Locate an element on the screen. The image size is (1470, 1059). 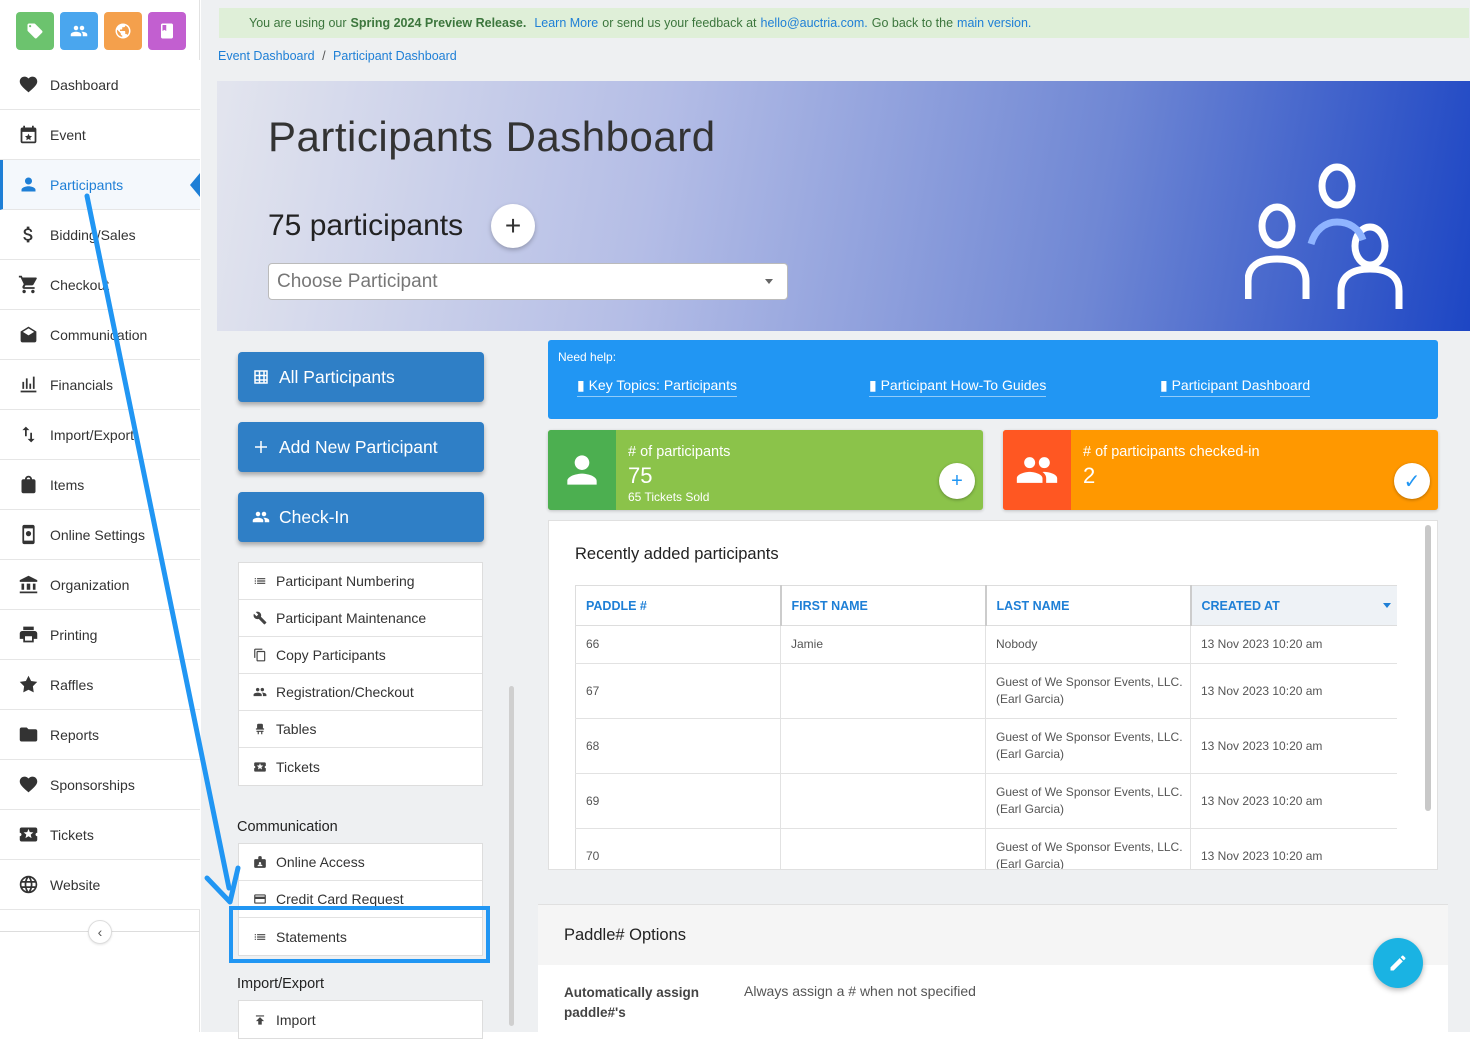
banner-text-2: or send us your feedback at is located at coordinates (679, 23).